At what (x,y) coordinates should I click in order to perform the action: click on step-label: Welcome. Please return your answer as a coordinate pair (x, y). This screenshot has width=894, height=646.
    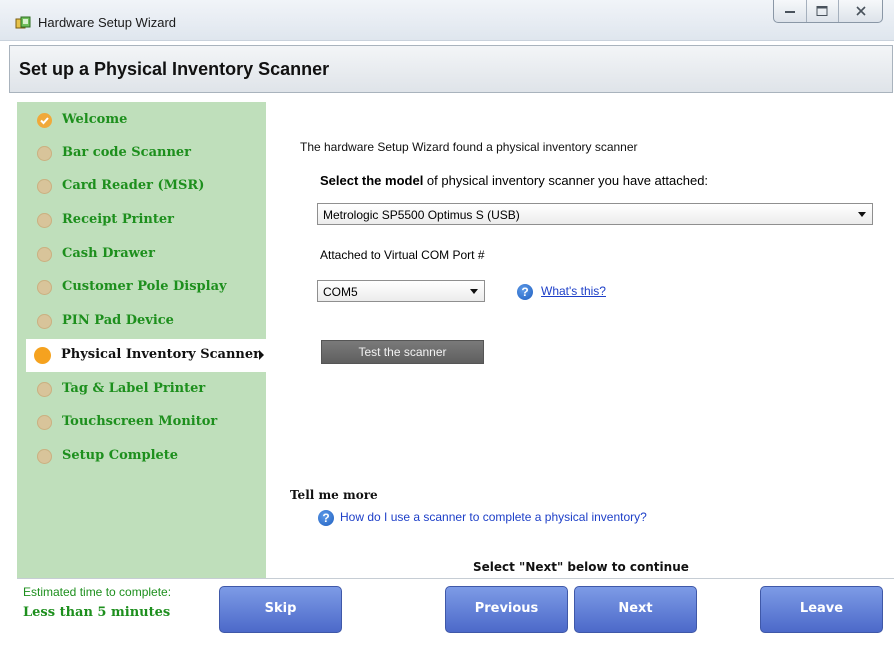
    Looking at the image, I should click on (95, 119).